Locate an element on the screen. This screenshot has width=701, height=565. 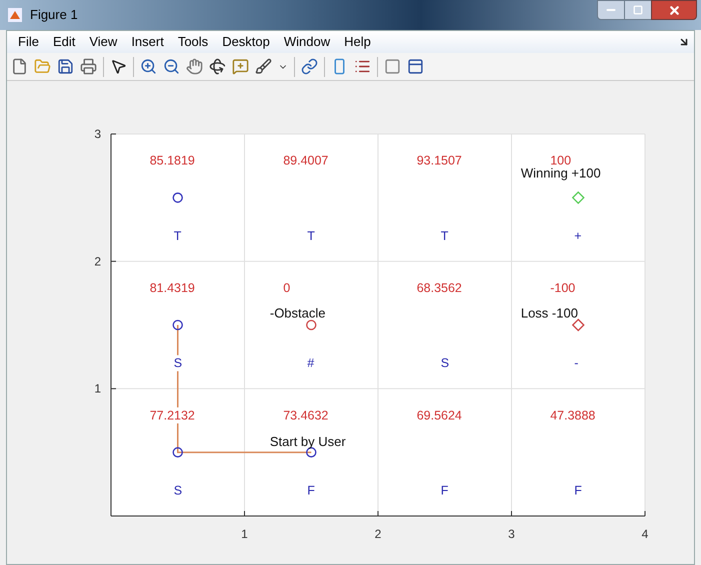
rotate-icon is located at coordinates (217, 66).